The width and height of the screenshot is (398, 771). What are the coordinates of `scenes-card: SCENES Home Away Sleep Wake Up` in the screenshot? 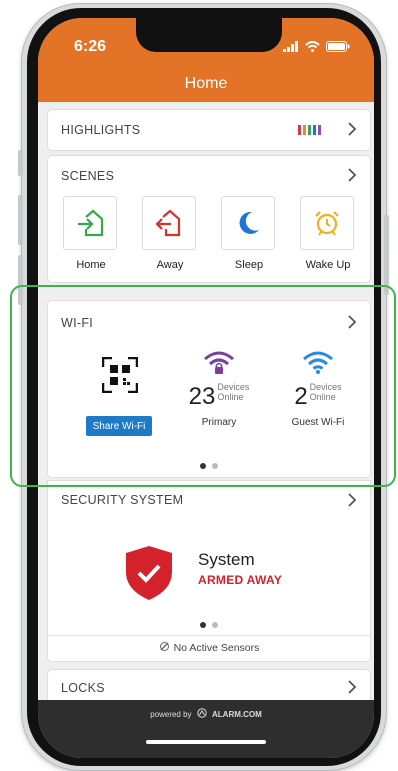 It's located at (209, 219).